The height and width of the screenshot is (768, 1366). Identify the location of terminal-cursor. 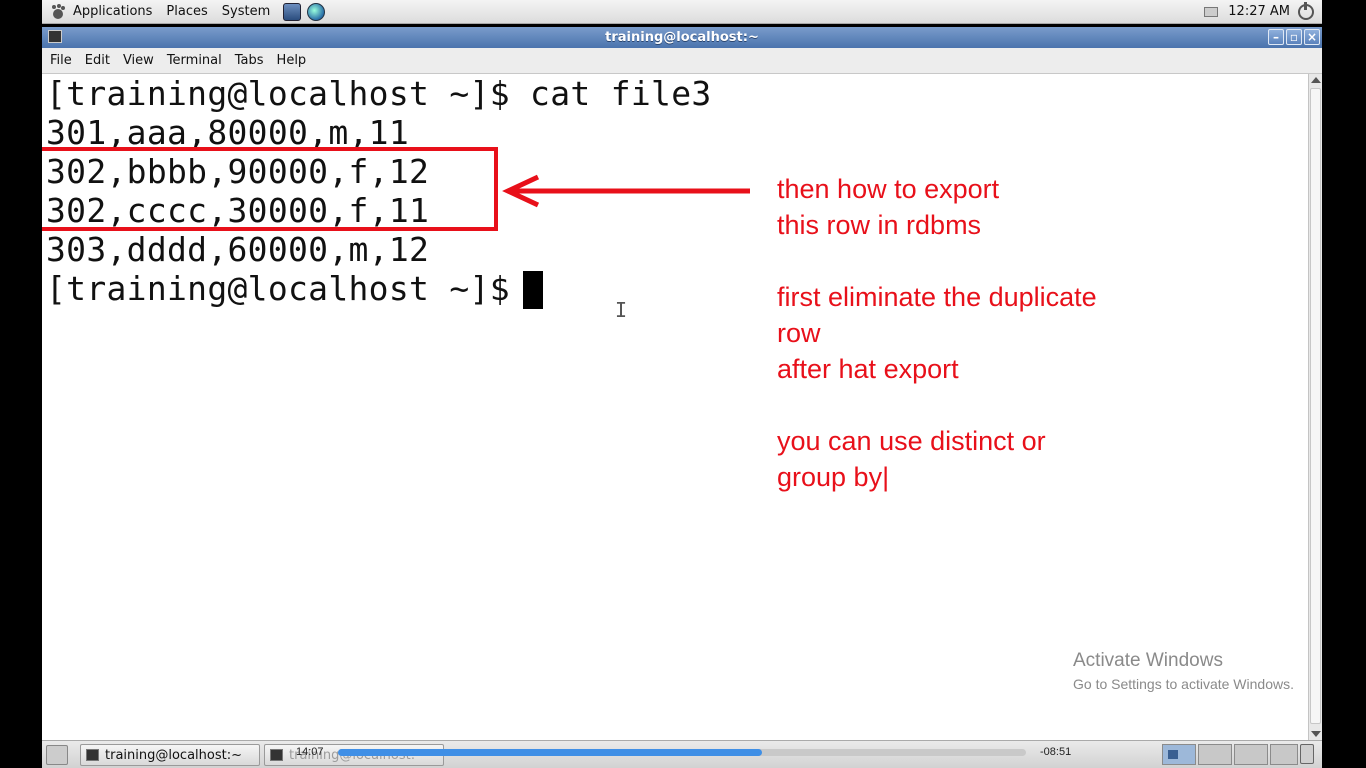
(533, 290).